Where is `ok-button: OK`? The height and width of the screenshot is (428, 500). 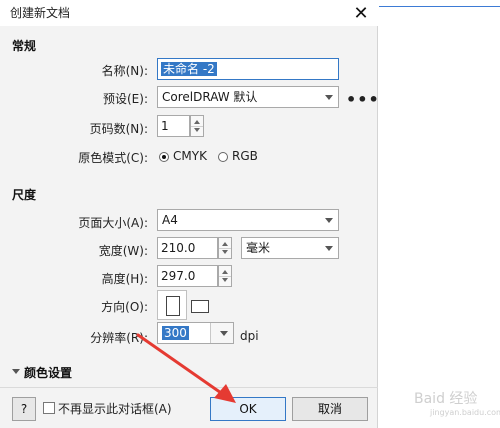
ok-button: OK is located at coordinates (248, 409).